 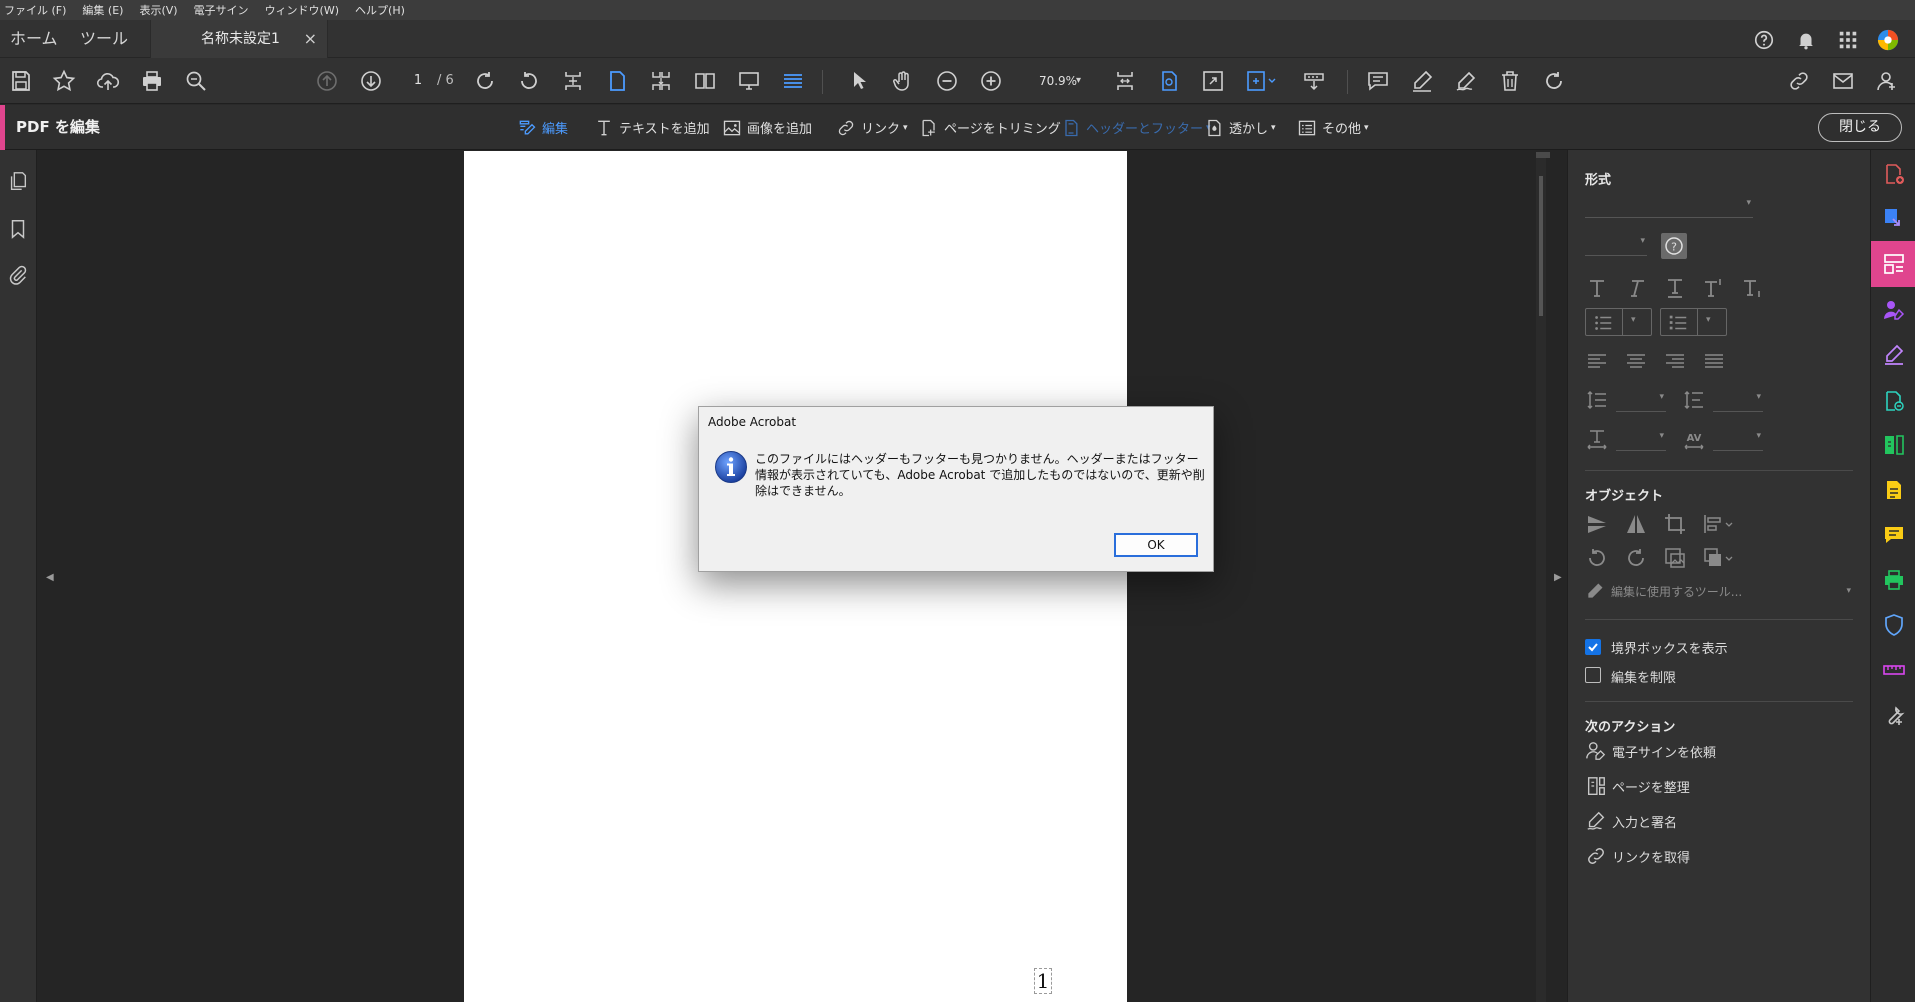 I want to click on arrange-objects-icon, so click(x=1719, y=558).